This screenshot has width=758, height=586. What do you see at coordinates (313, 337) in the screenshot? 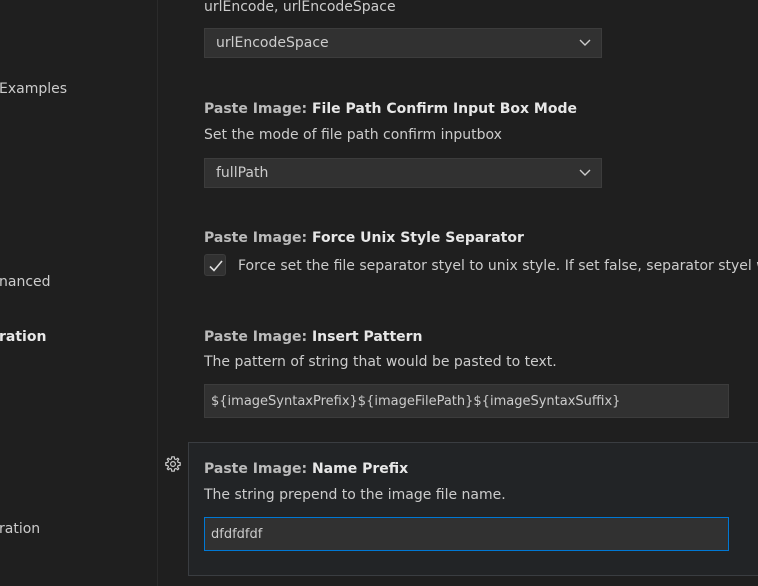
I see `setting-title: Paste Image: Insert Pattern` at bounding box center [313, 337].